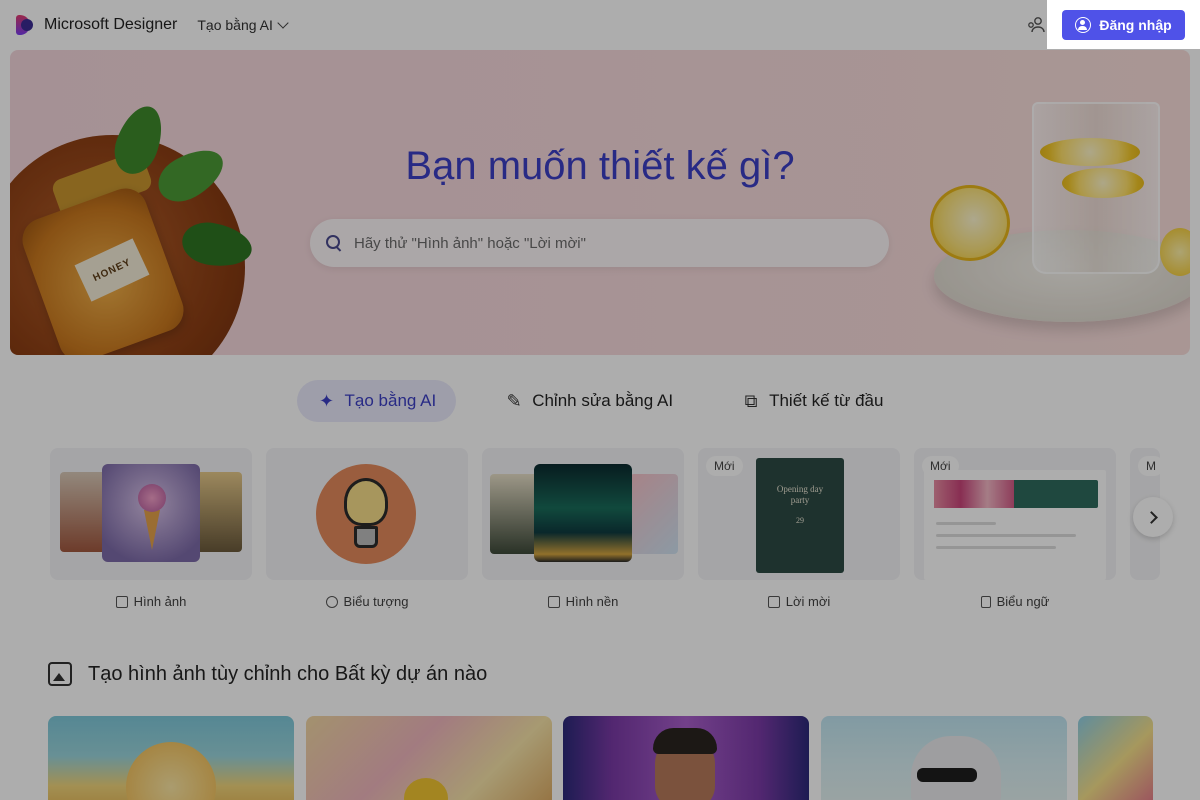 The image size is (1200, 800). Describe the element at coordinates (171, 771) in the screenshot. I see `sun-illustration` at that location.